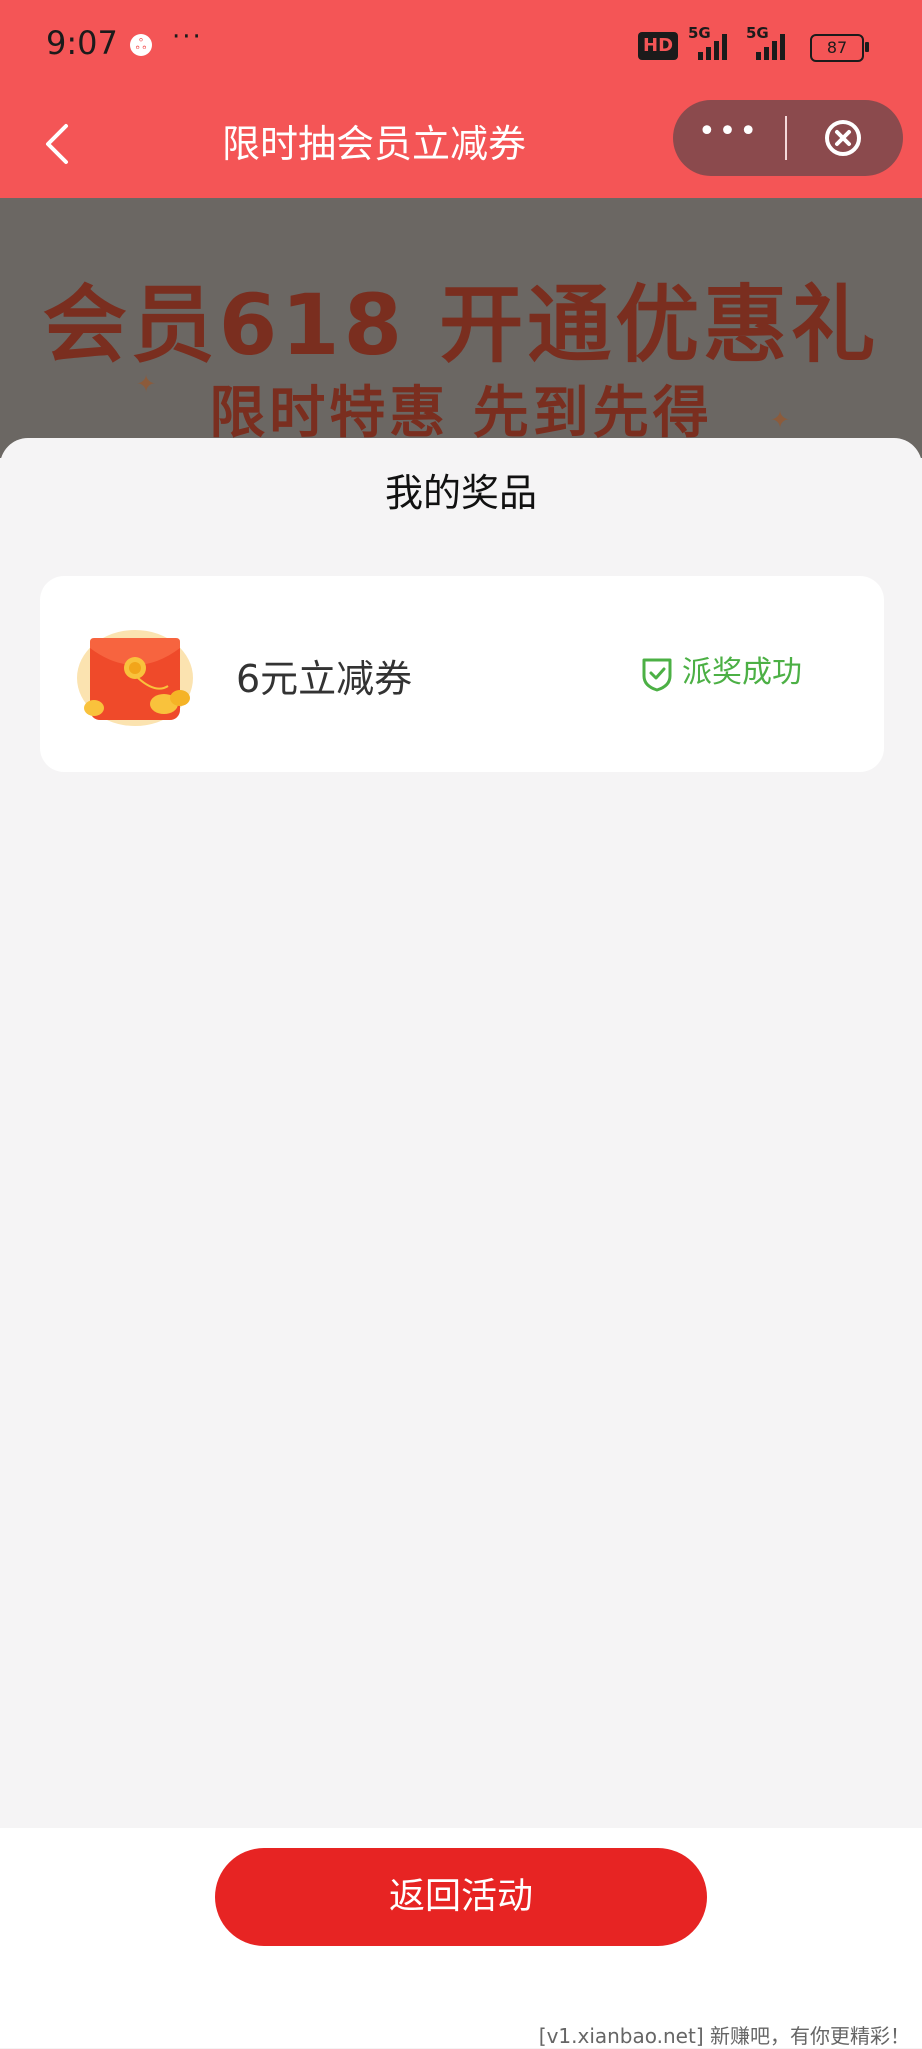 The width and height of the screenshot is (922, 2049). Describe the element at coordinates (742, 672) in the screenshot. I see `prize-status-text: 派奖成功` at that location.